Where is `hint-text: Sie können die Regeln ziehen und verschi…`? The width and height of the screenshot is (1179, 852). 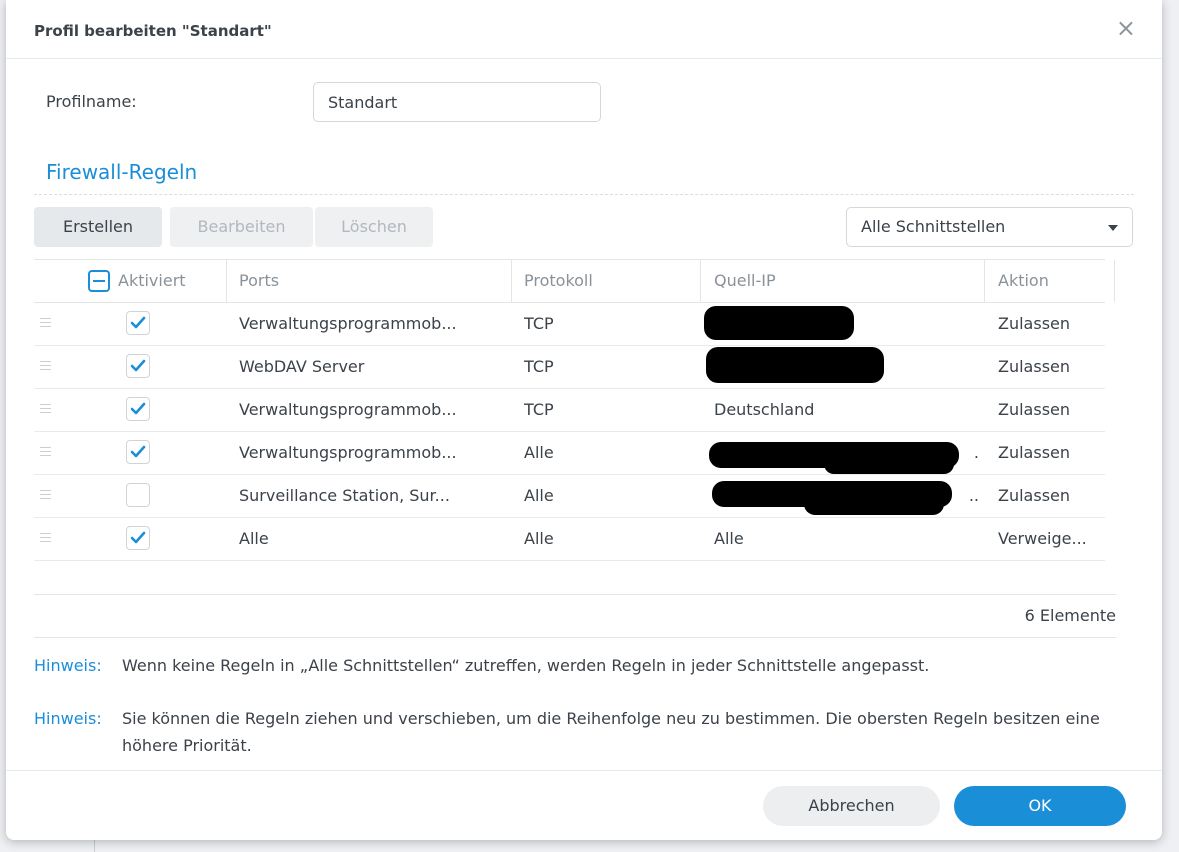 hint-text: Sie können die Regeln ziehen und verschi… is located at coordinates (611, 732).